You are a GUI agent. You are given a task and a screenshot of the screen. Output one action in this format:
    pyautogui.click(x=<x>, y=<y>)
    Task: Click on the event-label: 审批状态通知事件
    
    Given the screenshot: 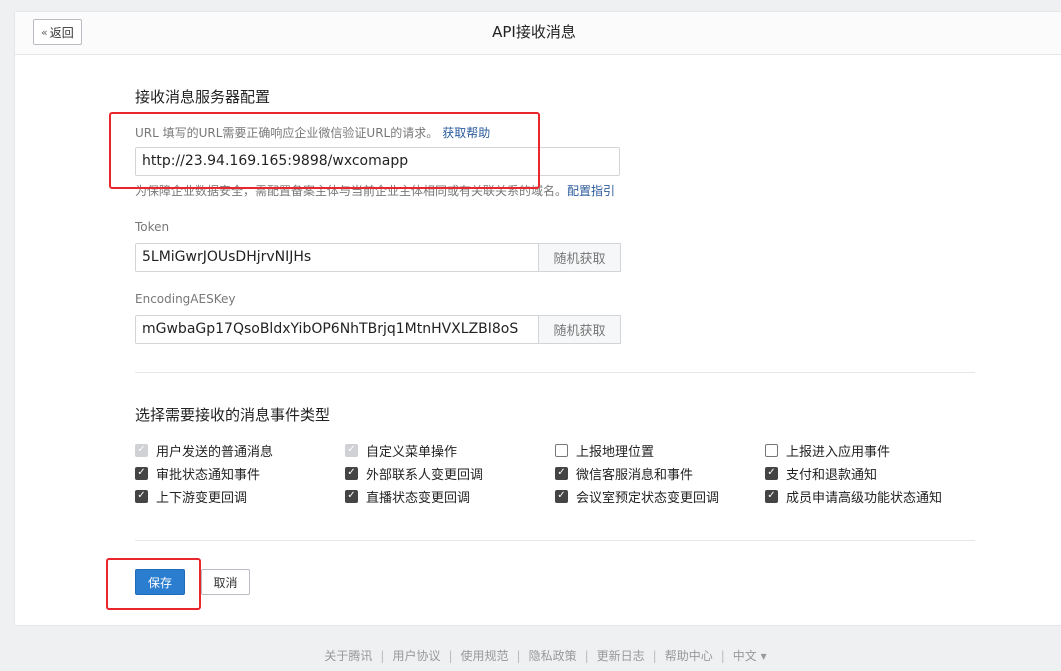 What is the action you would take?
    pyautogui.click(x=208, y=475)
    